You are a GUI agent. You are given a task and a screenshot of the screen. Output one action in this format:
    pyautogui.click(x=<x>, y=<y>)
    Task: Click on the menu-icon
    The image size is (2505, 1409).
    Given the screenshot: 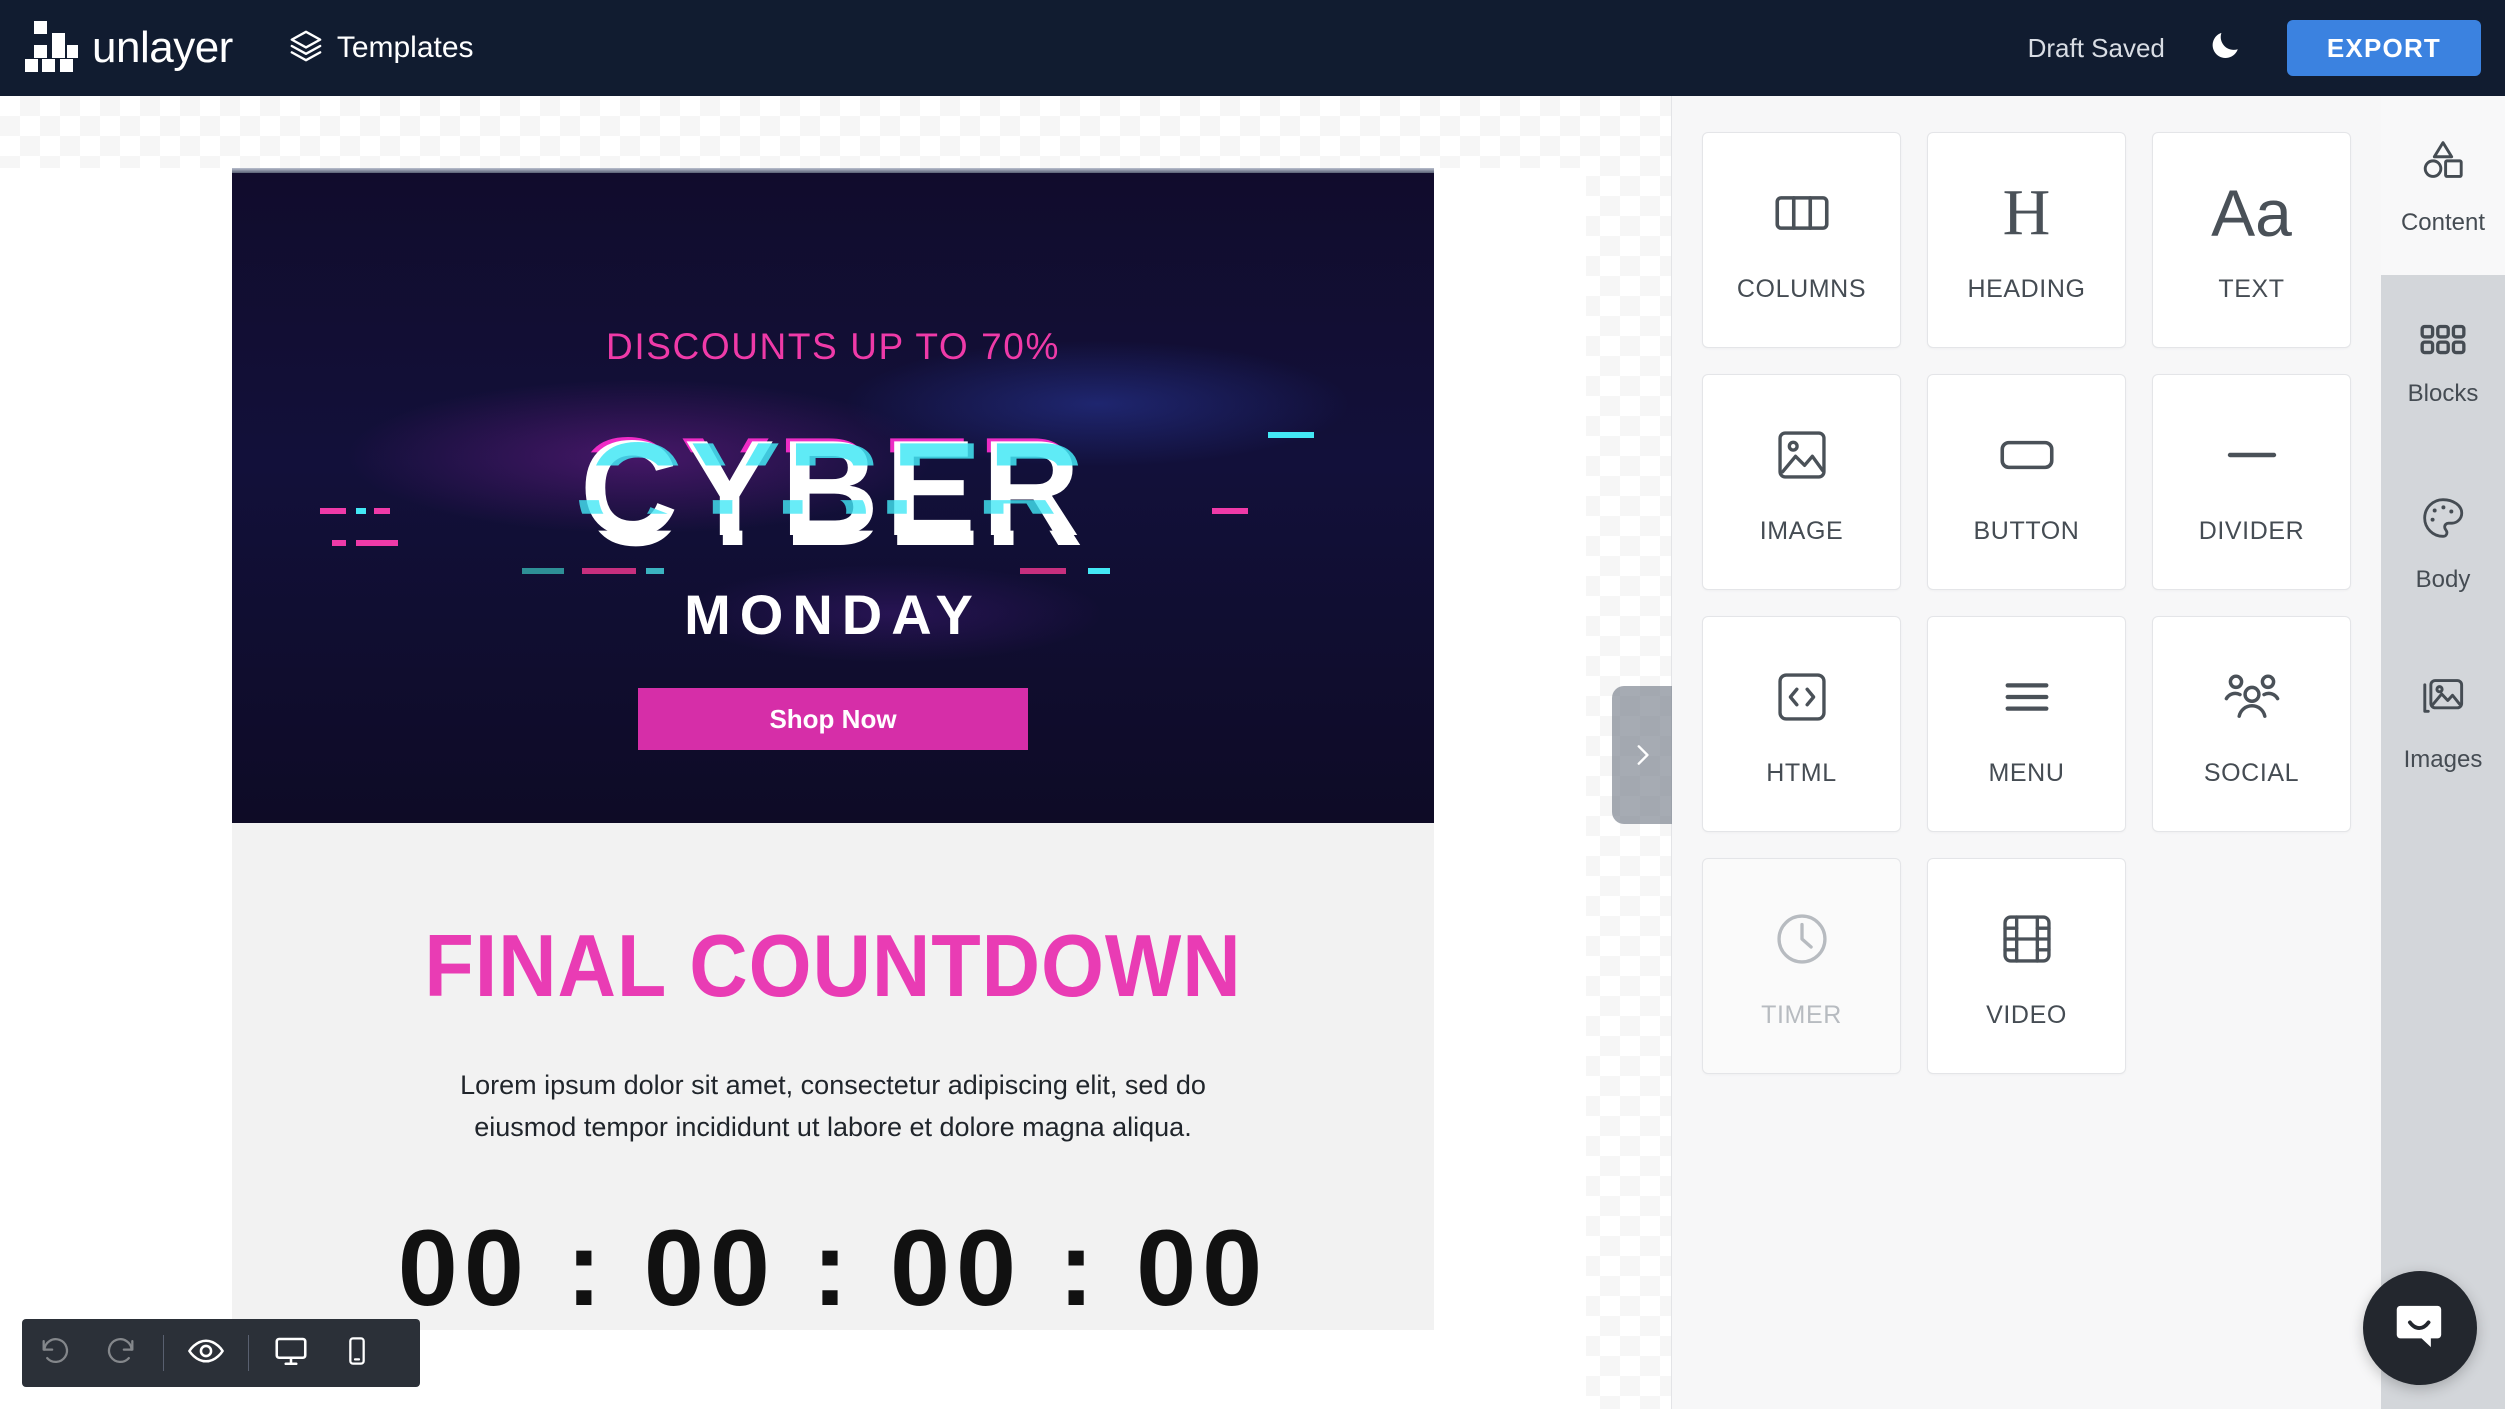 What is the action you would take?
    pyautogui.click(x=2027, y=697)
    